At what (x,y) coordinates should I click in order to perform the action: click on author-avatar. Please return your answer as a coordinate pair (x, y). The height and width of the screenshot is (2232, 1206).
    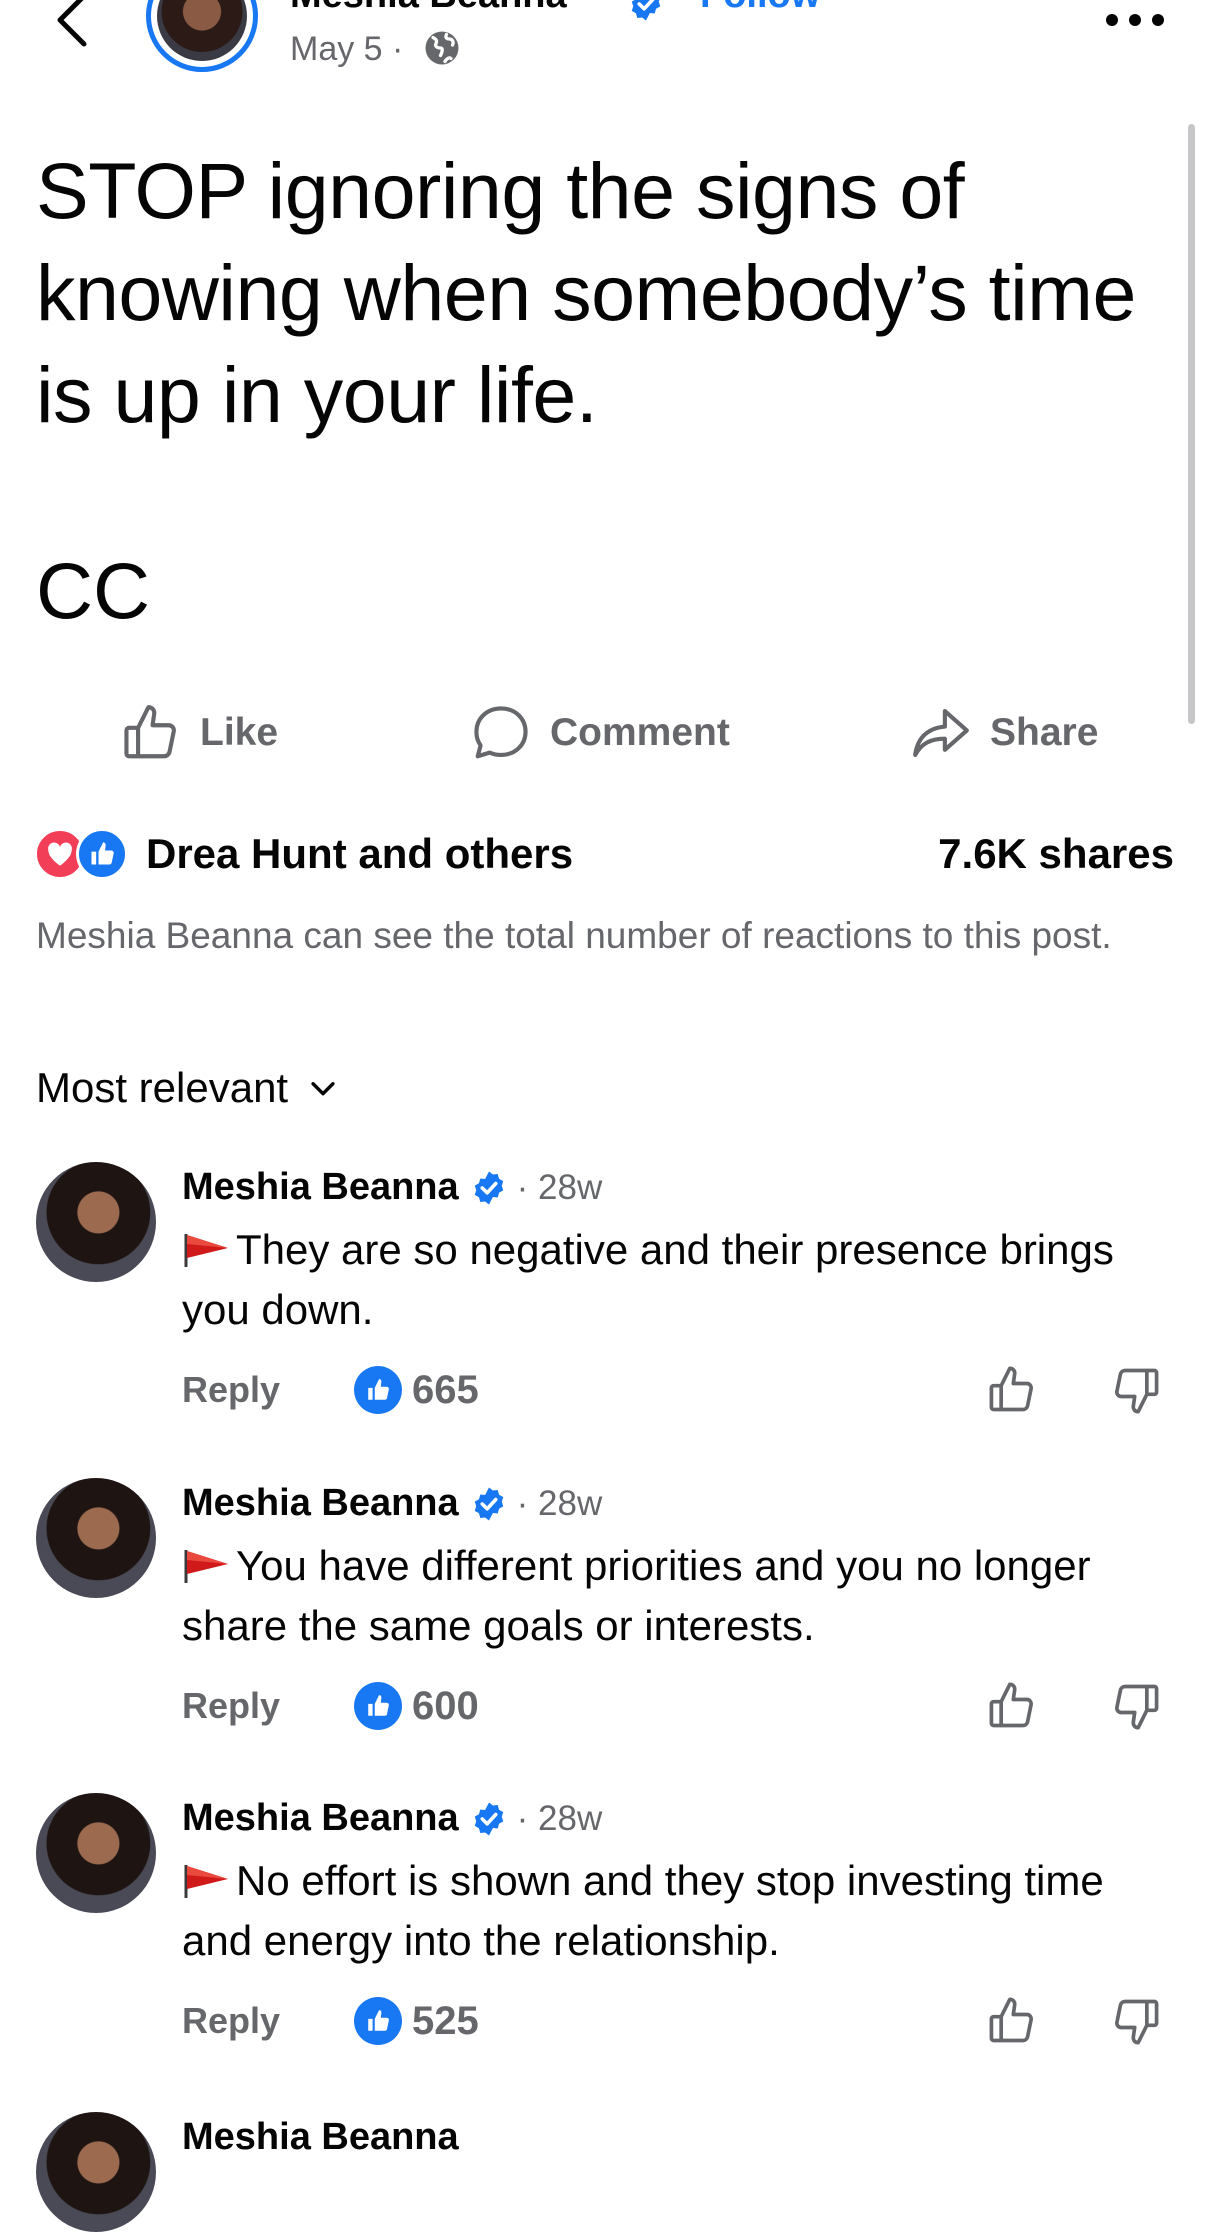
    Looking at the image, I should click on (202, 36).